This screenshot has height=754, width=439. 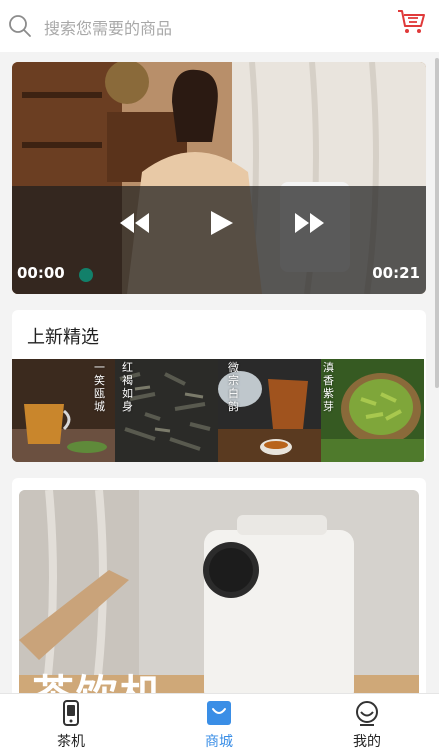 What do you see at coordinates (63, 337) in the screenshot?
I see `section-title: 上新精选` at bounding box center [63, 337].